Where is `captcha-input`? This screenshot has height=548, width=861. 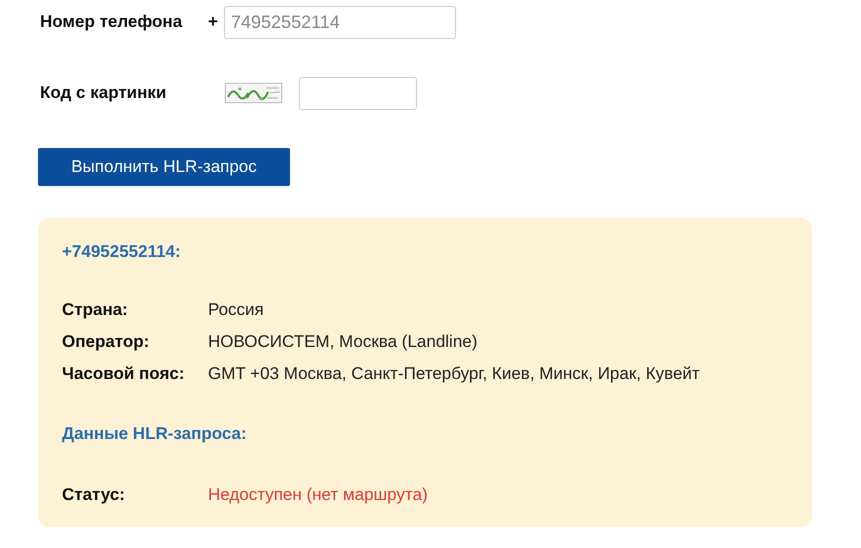 captcha-input is located at coordinates (358, 93).